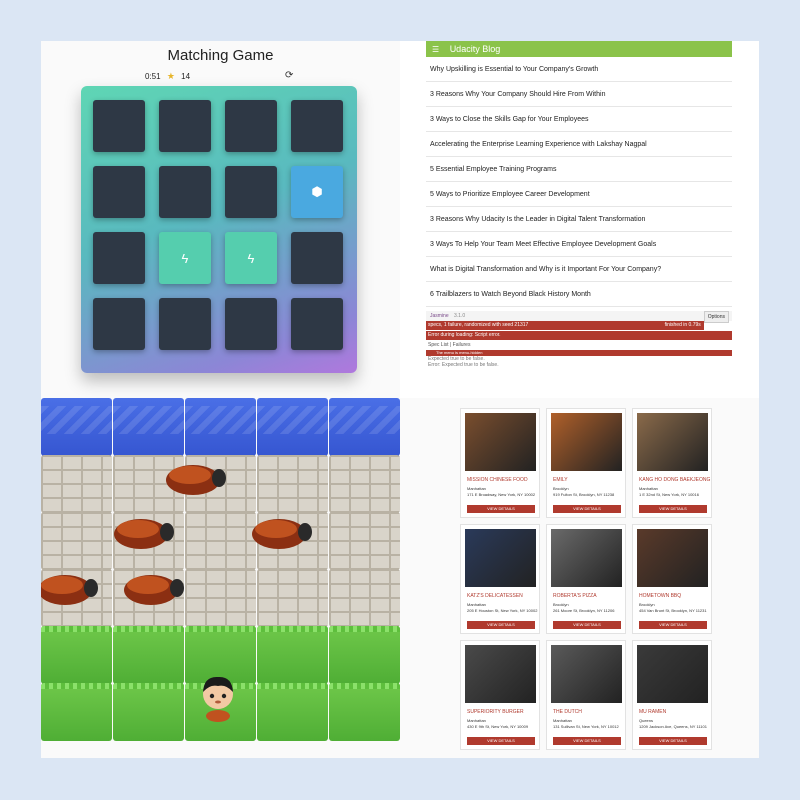 The image size is (800, 800). Describe the element at coordinates (575, 596) in the screenshot. I see `restaurant-name: ROBERTA'S PIZZA` at that location.